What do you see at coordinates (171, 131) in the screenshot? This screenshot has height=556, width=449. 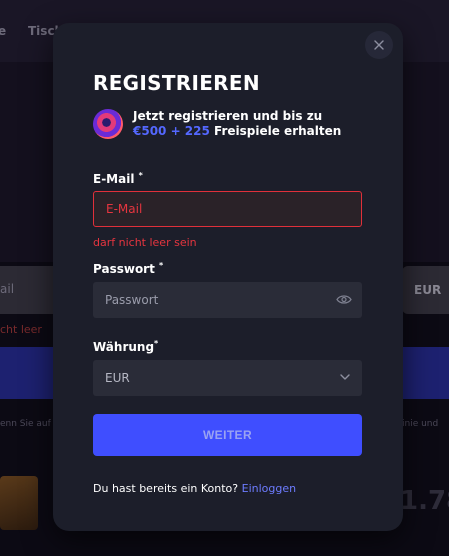 I see `promo-amount: €500 + 225` at bounding box center [171, 131].